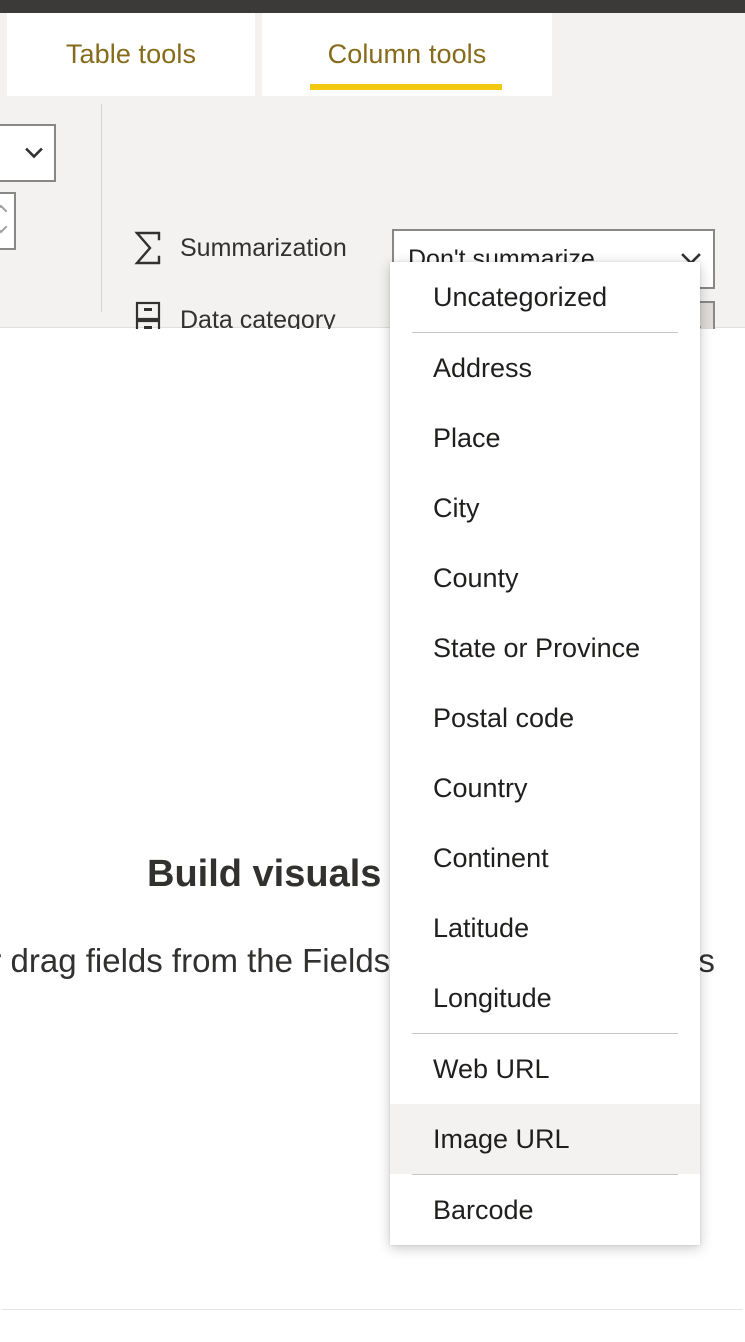  I want to click on menu-item-label: Continent, so click(491, 857).